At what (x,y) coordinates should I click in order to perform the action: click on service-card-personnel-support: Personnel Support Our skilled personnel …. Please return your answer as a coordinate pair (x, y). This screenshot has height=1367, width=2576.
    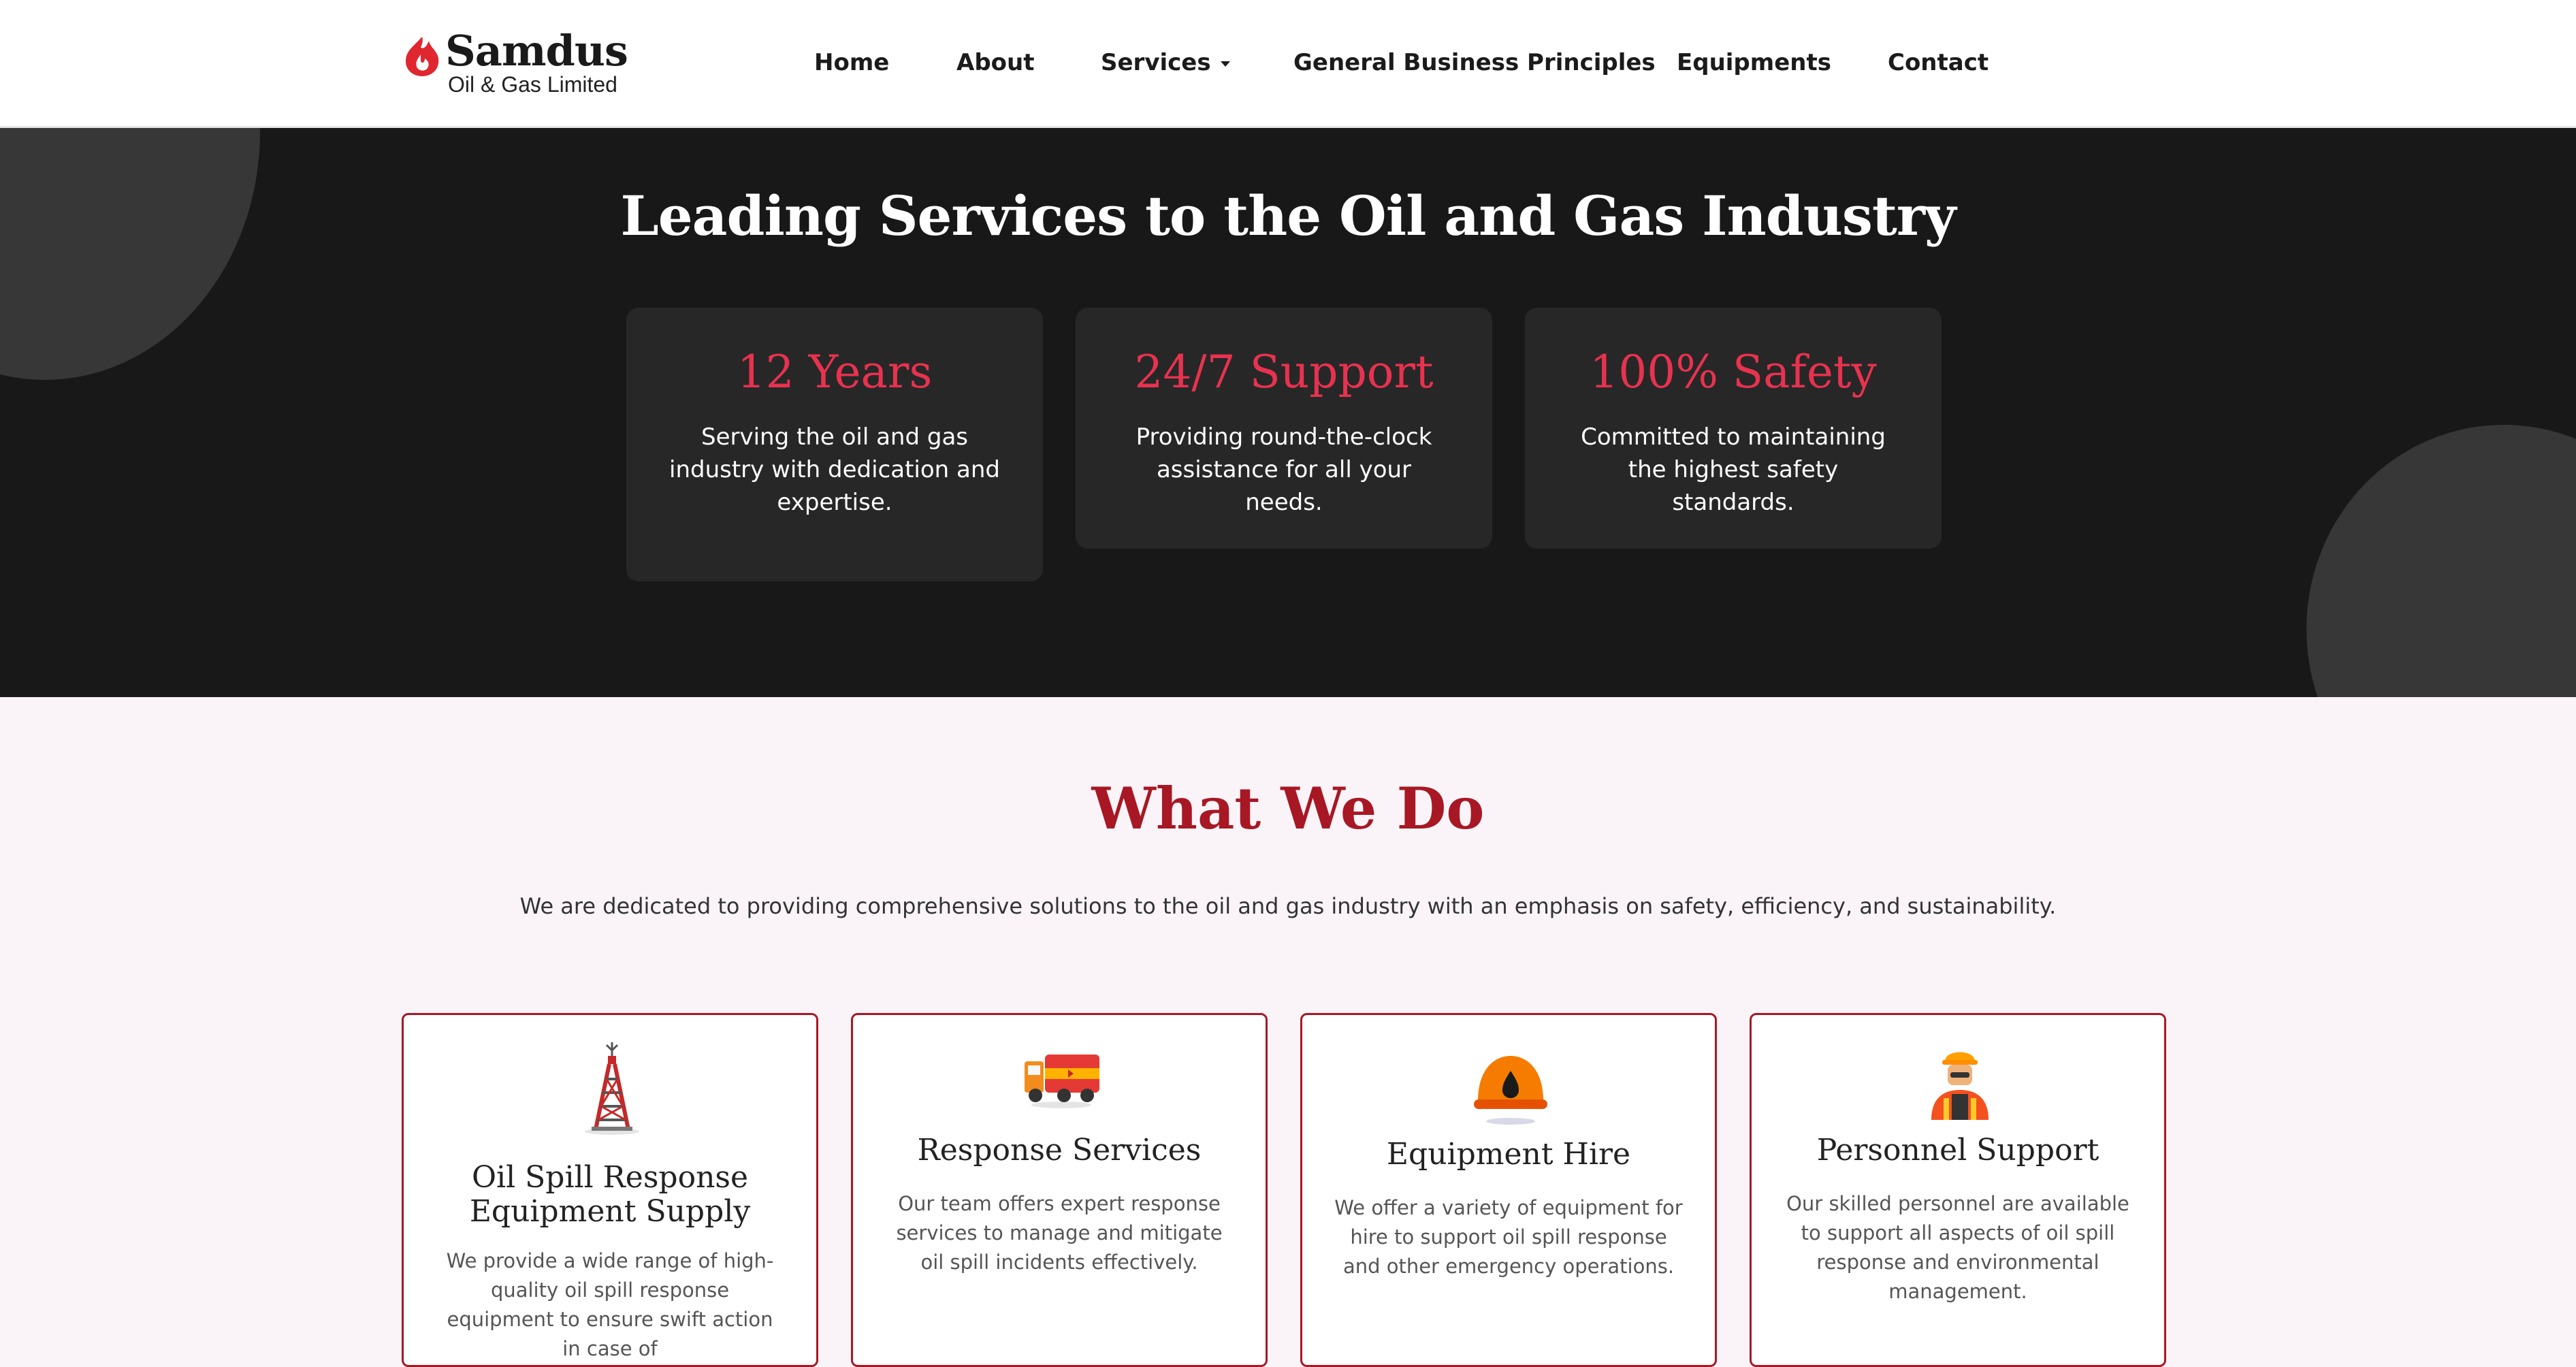
    Looking at the image, I should click on (1958, 1190).